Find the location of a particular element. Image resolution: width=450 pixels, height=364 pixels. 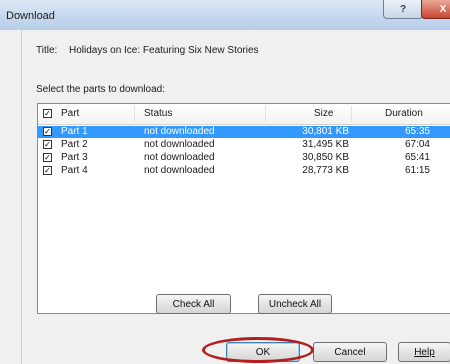

size-cell: 30,801 KB is located at coordinates (325, 131).